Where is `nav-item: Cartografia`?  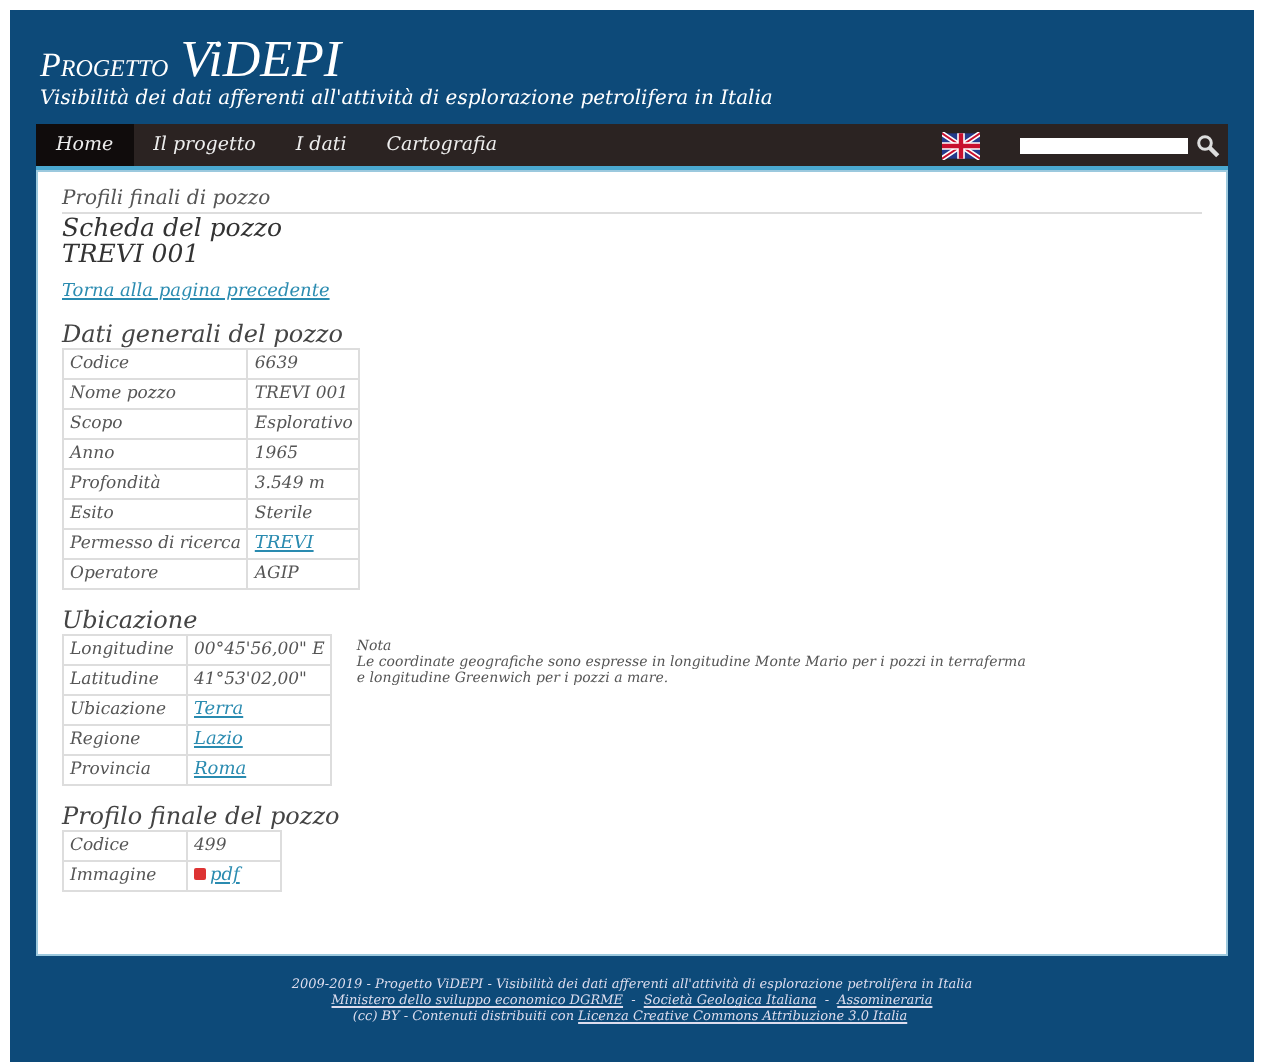
nav-item: Cartografia is located at coordinates (442, 145).